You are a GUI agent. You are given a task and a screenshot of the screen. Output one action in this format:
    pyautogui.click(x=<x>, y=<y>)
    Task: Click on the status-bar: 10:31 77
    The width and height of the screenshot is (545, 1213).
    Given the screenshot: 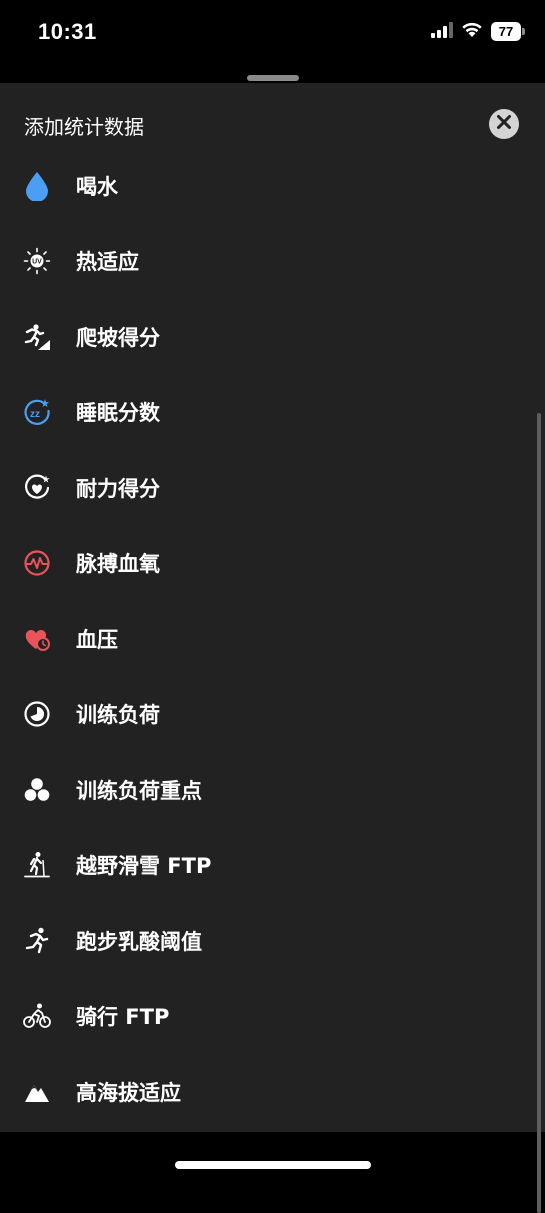 What is the action you would take?
    pyautogui.click(x=272, y=34)
    